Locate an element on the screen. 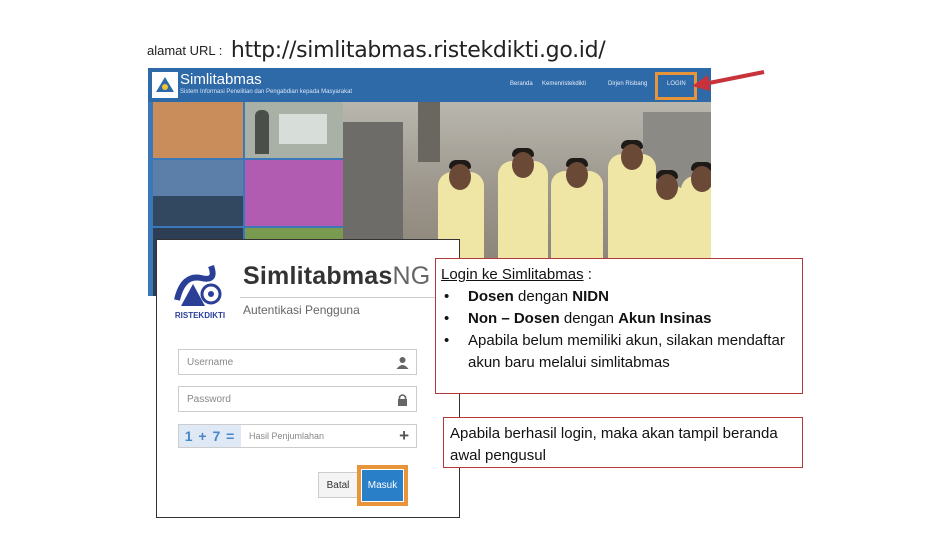 The width and height of the screenshot is (936, 540). captcha-field: 1 + 7 = + is located at coordinates (297, 436).